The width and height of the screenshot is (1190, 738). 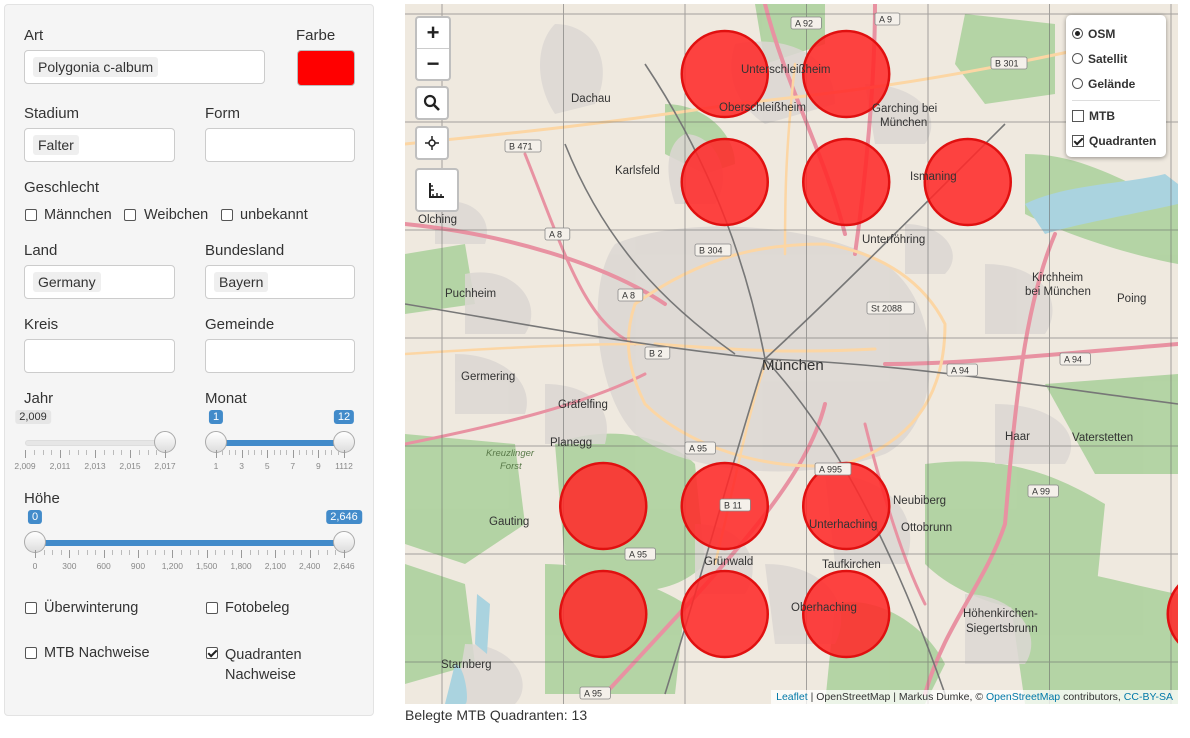 I want to click on jahr-slider: 2,009 2,009 2,011 2,013 2,015 2,017, so click(x=95, y=440).